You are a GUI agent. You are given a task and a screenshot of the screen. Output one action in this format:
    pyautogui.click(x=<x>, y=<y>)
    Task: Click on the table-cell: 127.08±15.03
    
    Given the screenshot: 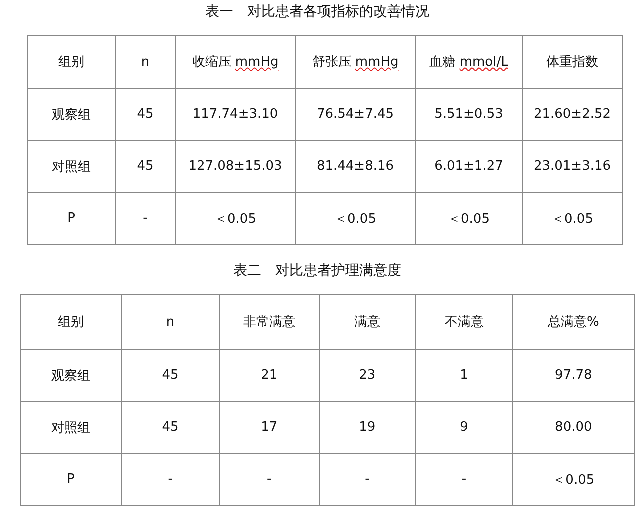 What is the action you would take?
    pyautogui.click(x=236, y=166)
    